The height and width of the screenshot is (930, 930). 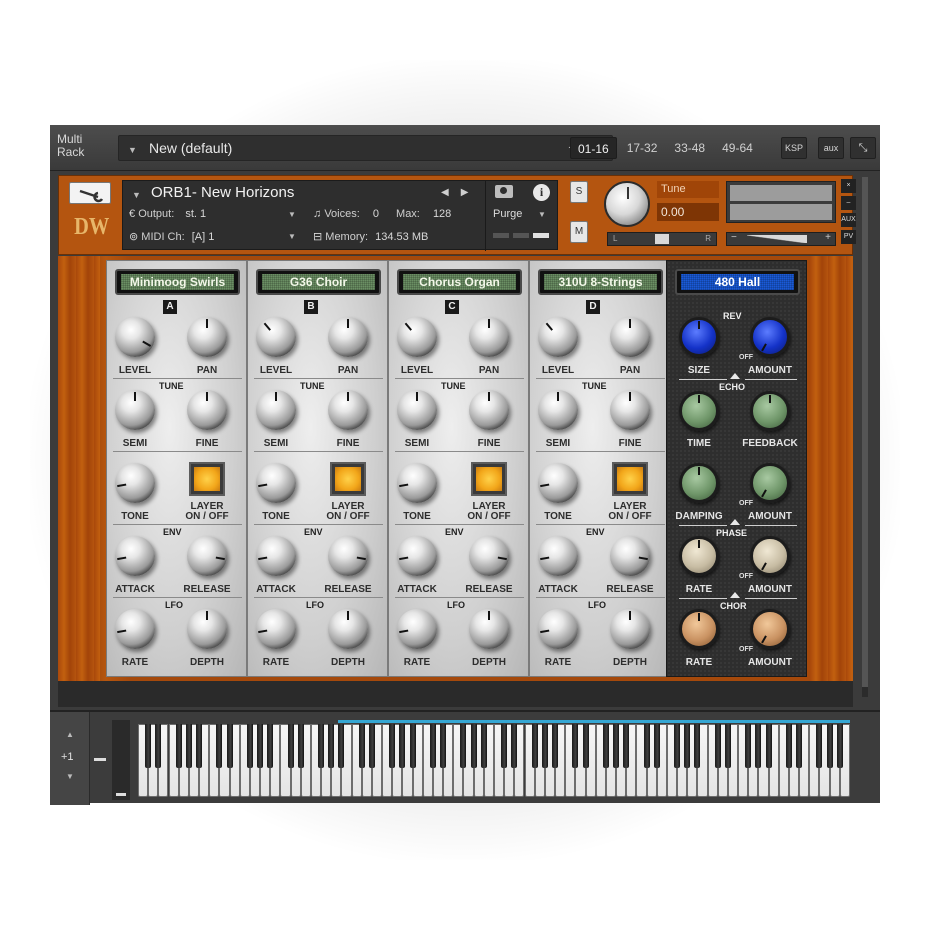 I want to click on rack-scrollbar, so click(x=865, y=437).